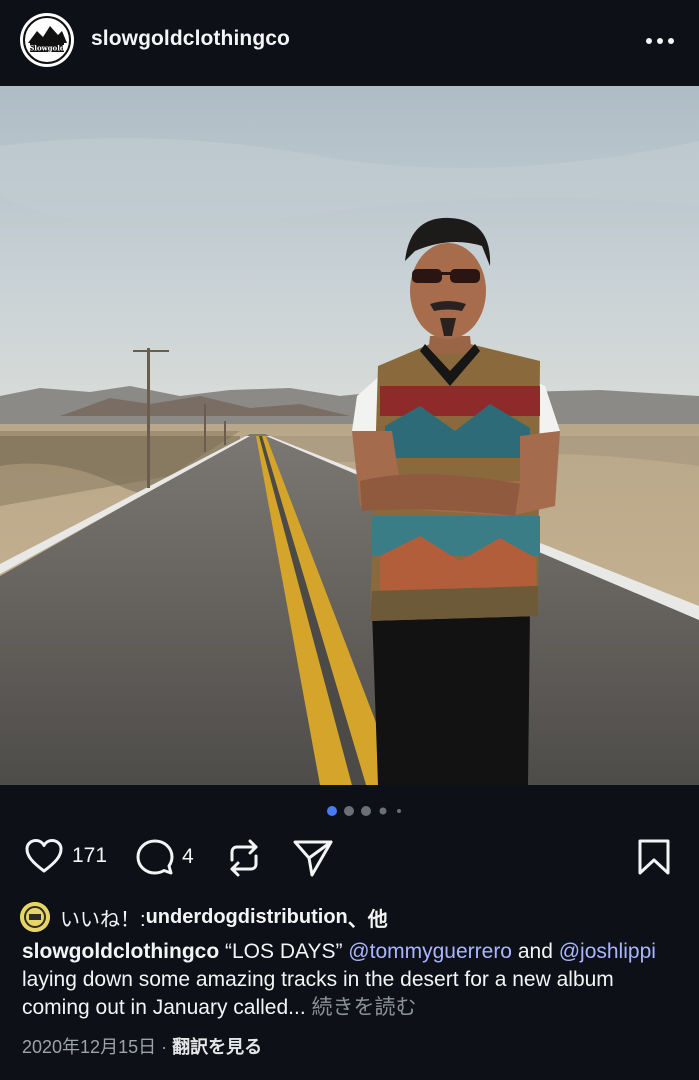 The height and width of the screenshot is (1080, 699). Describe the element at coordinates (607, 951) in the screenshot. I see `mention-joshlippi: @joshlippi` at that location.